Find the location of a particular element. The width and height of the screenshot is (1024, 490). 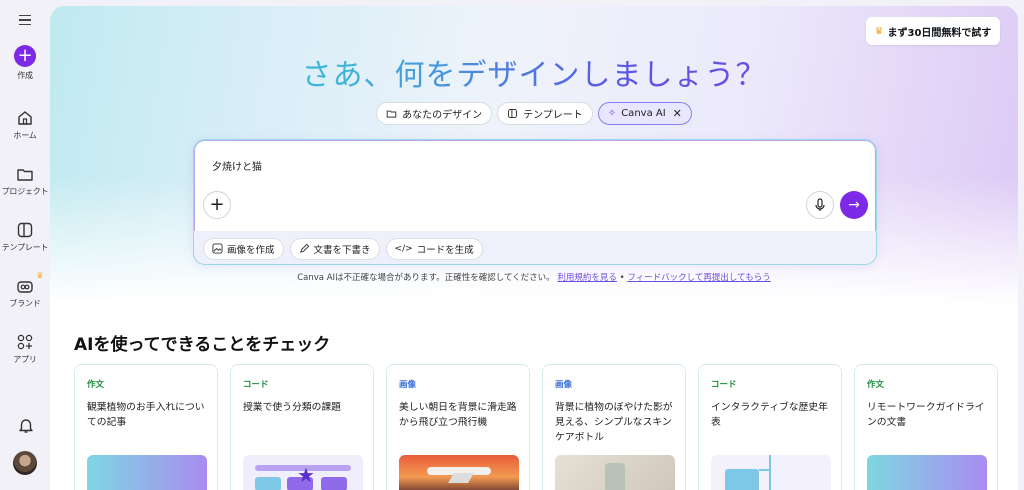

bottle-icon is located at coordinates (615, 476).